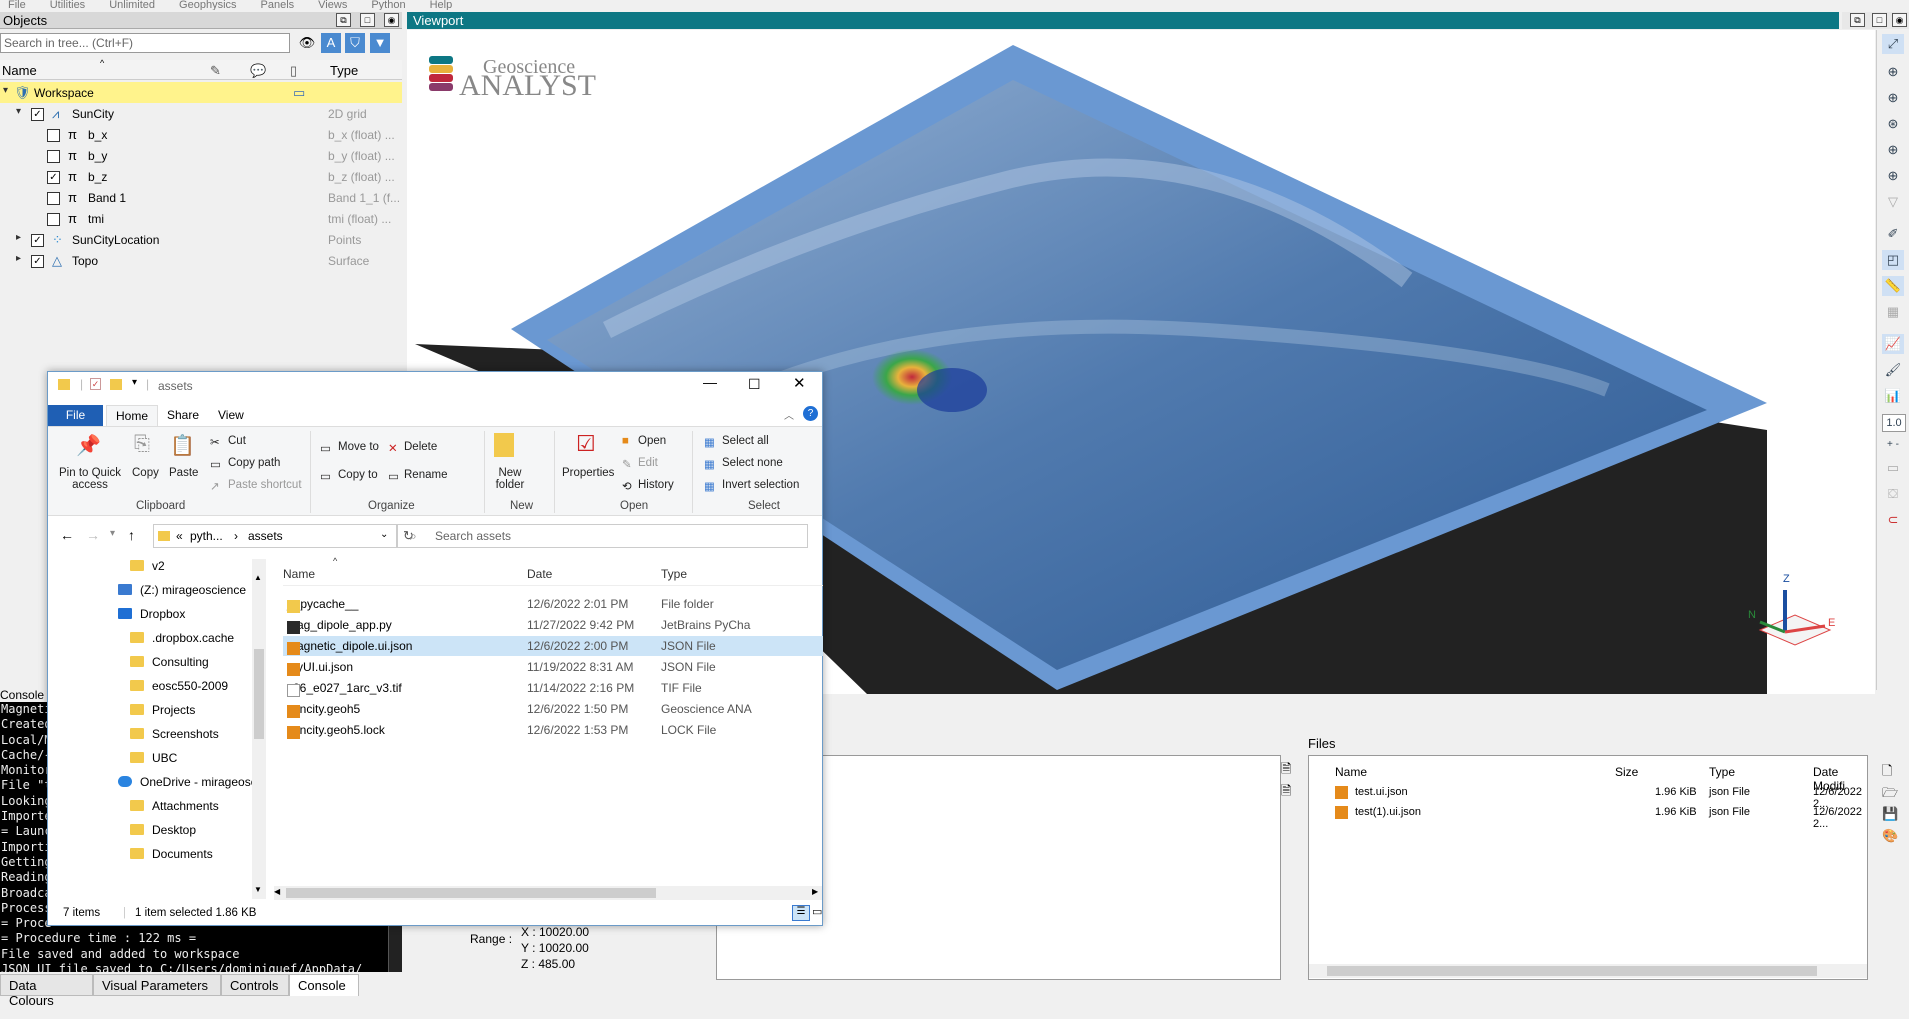 This screenshot has width=1909, height=1019. What do you see at coordinates (358, 447) in the screenshot?
I see `move-to-button: Move to` at bounding box center [358, 447].